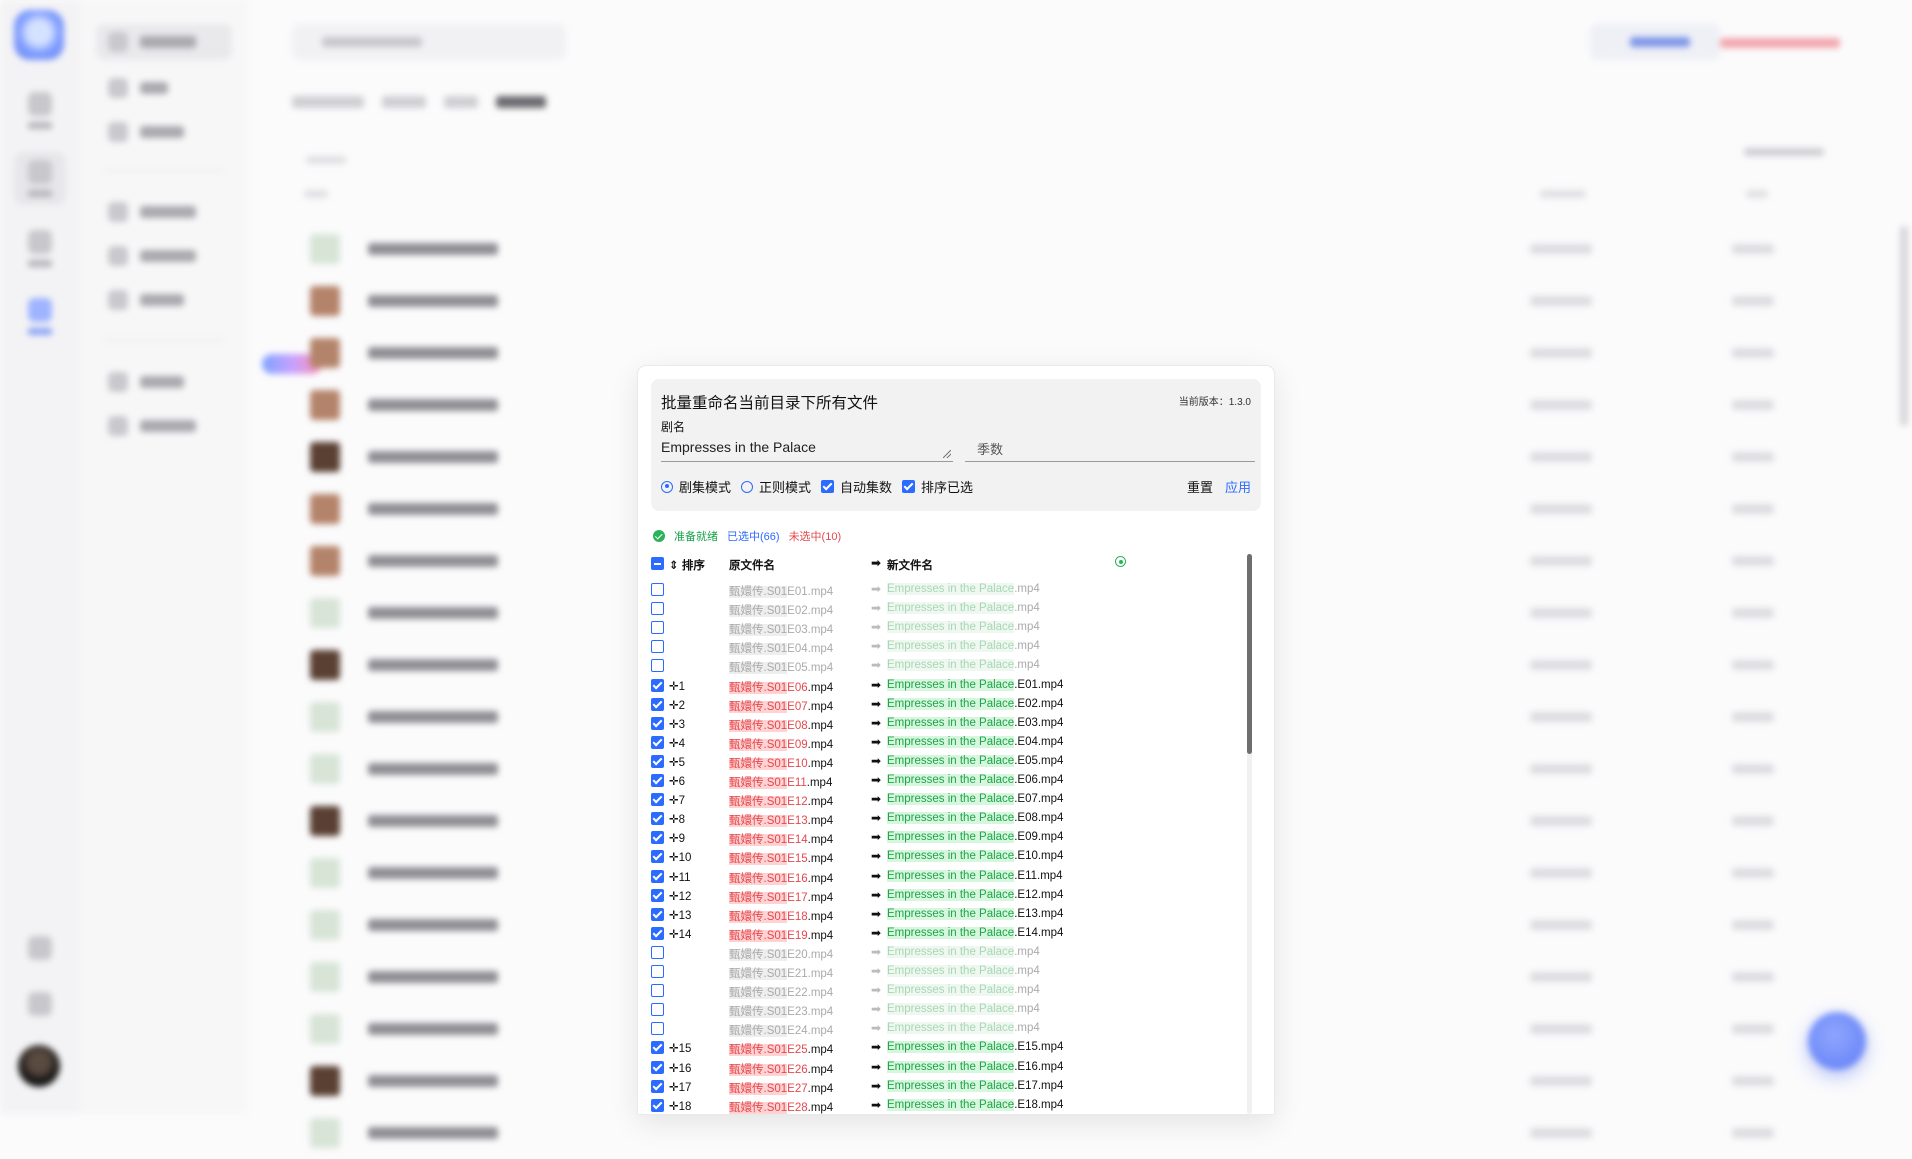 This screenshot has height=1159, width=1912. Describe the element at coordinates (680, 1048) in the screenshot. I see `row-order: ✛15` at that location.